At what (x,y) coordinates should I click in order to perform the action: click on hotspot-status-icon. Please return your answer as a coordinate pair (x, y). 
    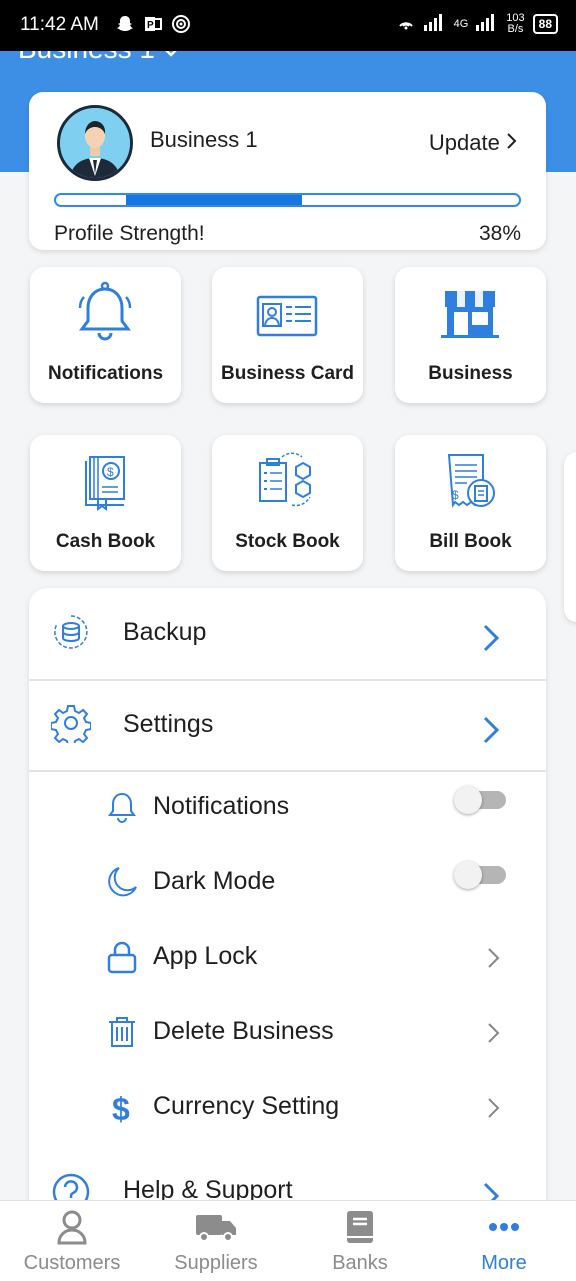
    Looking at the image, I should click on (406, 23).